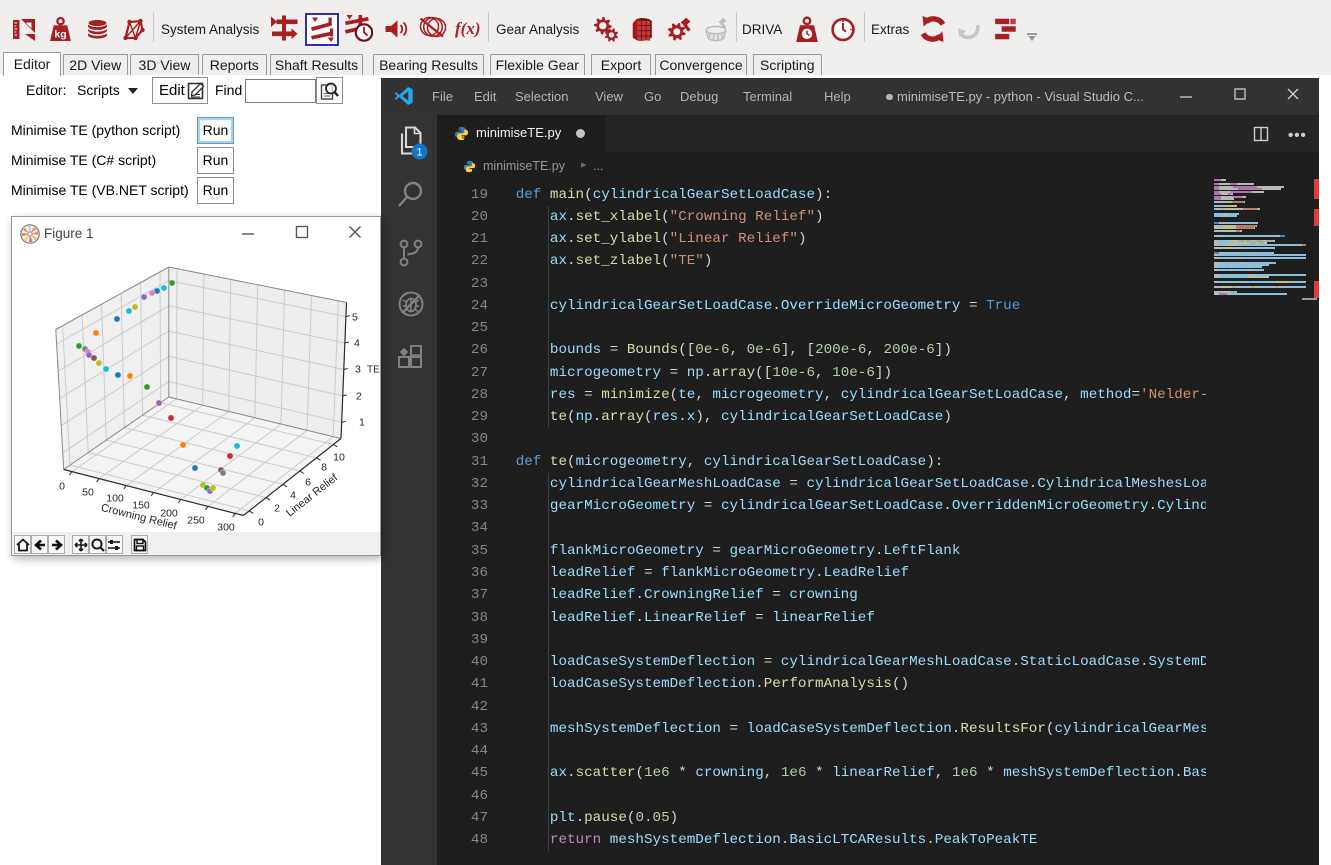 Image resolution: width=1331 pixels, height=865 pixels. I want to click on svg-text: 50, so click(88, 493).